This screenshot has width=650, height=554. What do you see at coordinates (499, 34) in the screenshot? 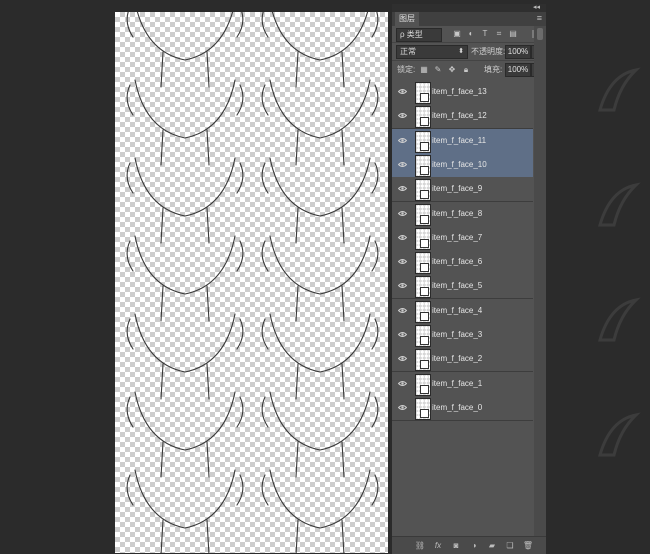
I see `shape-filter-icon: ⌗` at bounding box center [499, 34].